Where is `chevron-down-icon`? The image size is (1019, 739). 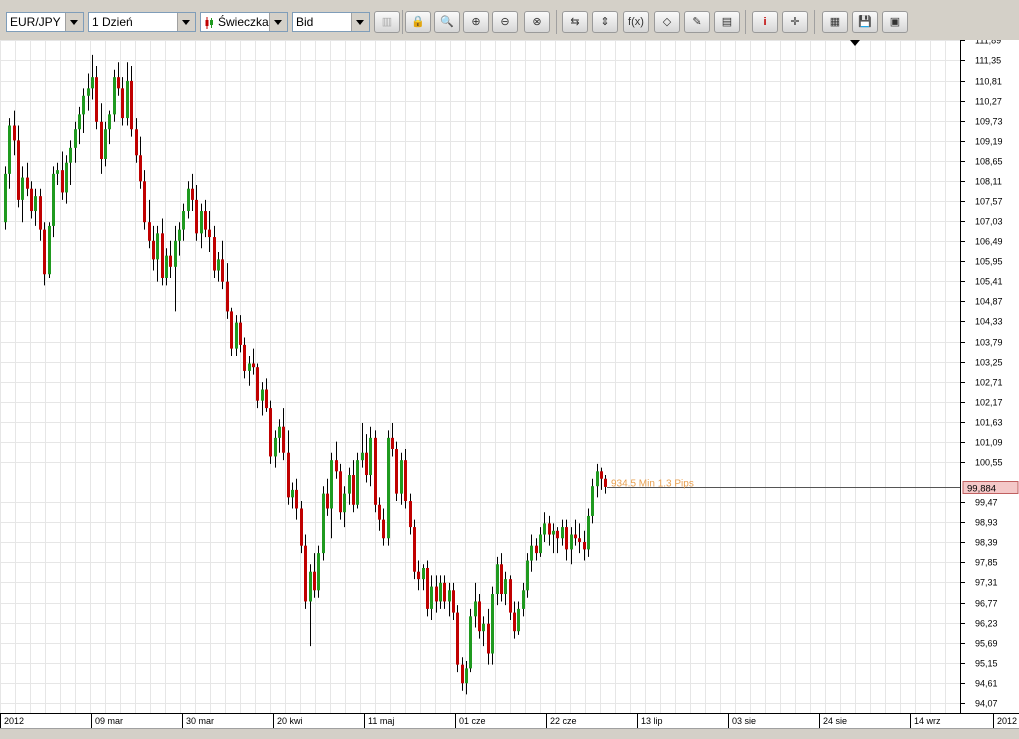
chevron-down-icon is located at coordinates (74, 22).